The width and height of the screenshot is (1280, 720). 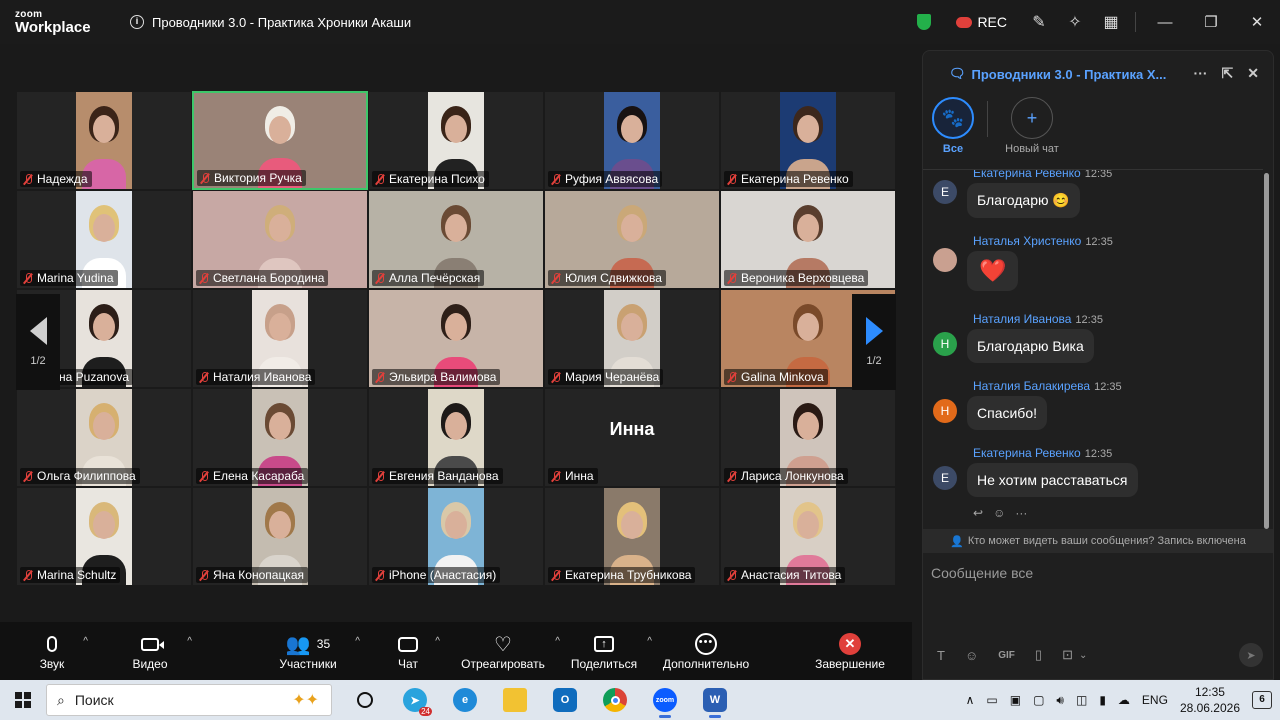 I want to click on pen-icon: ✎, so click(x=1039, y=22).